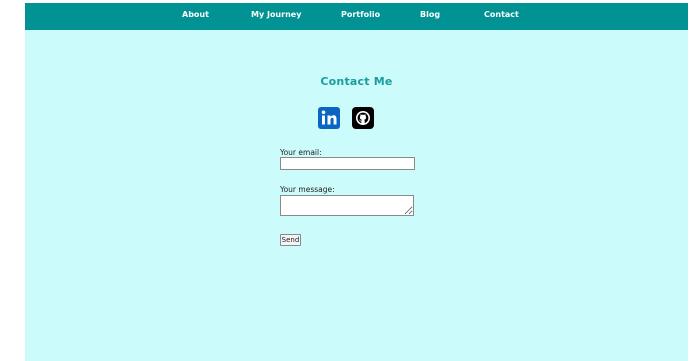 The width and height of the screenshot is (690, 361). I want to click on page-title: Contact Me, so click(356, 81).